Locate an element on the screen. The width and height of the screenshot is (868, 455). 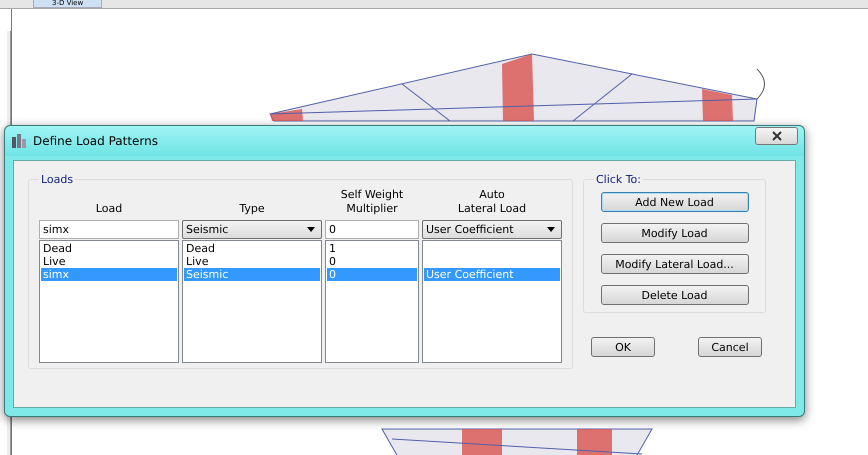
close-button is located at coordinates (776, 136).